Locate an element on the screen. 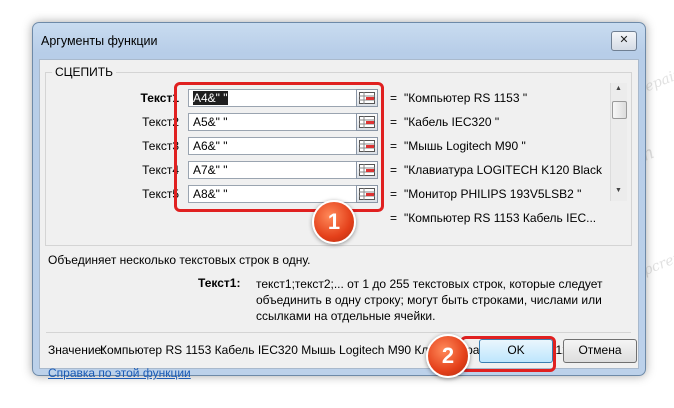 This screenshot has width=674, height=408. arguments-scrollbar: ▲ ▼ is located at coordinates (618, 142).